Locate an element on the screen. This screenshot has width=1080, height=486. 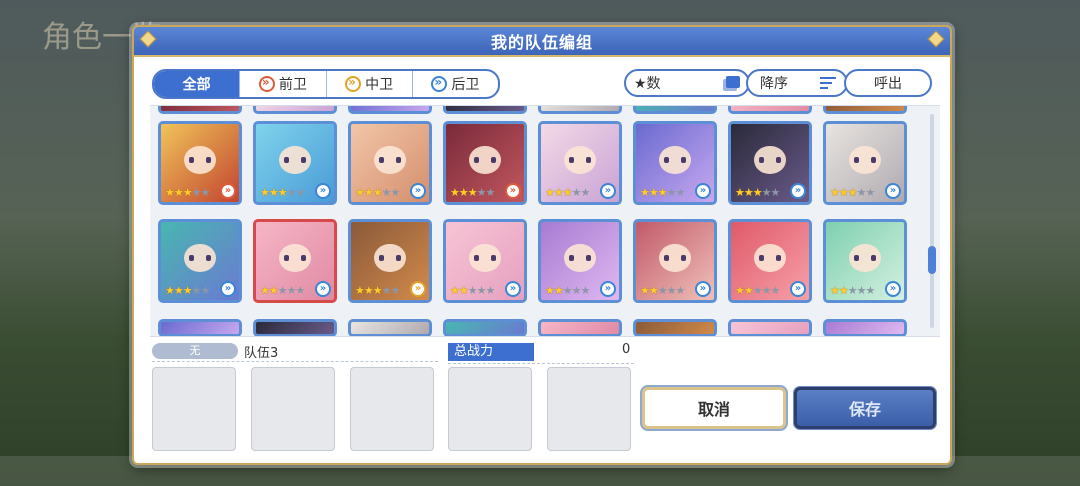
tab-back: 后卫 is located at coordinates (455, 84).